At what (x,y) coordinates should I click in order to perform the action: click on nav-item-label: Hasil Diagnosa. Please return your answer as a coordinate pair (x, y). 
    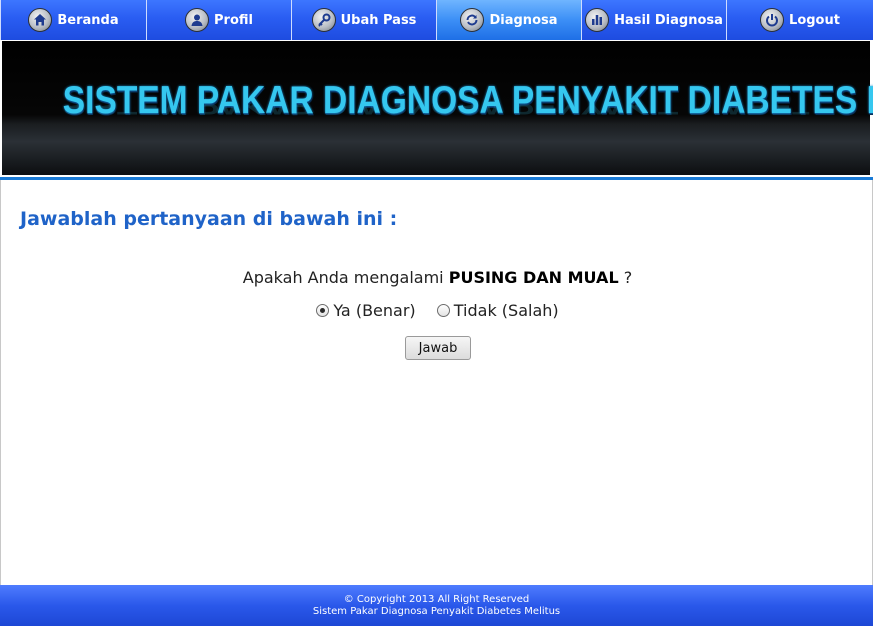
    Looking at the image, I should click on (668, 20).